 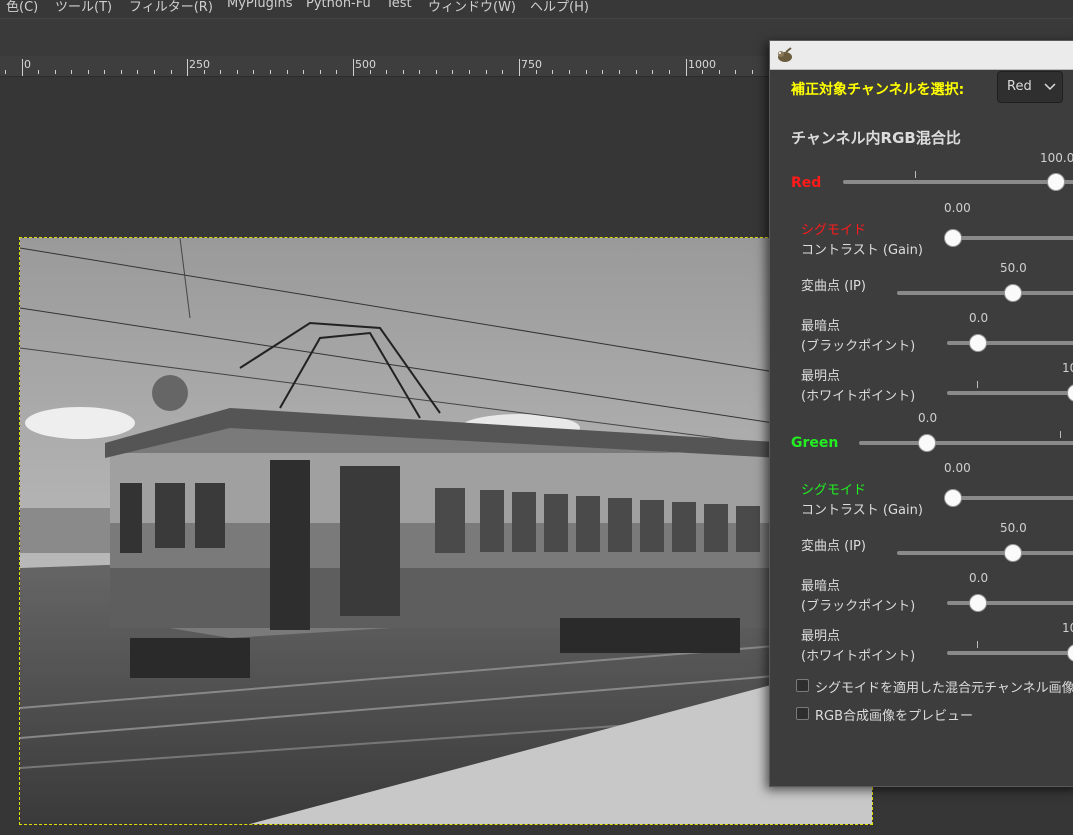 What do you see at coordinates (1067, 628) in the screenshot?
I see `green-white-value: 10` at bounding box center [1067, 628].